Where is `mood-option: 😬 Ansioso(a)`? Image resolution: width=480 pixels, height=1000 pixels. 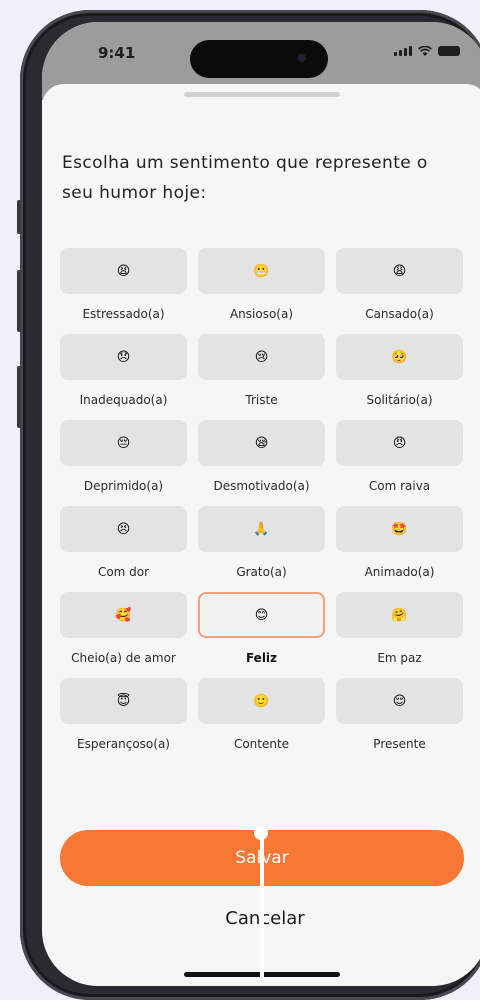
mood-option: 😬 Ansioso(a) is located at coordinates (261, 285).